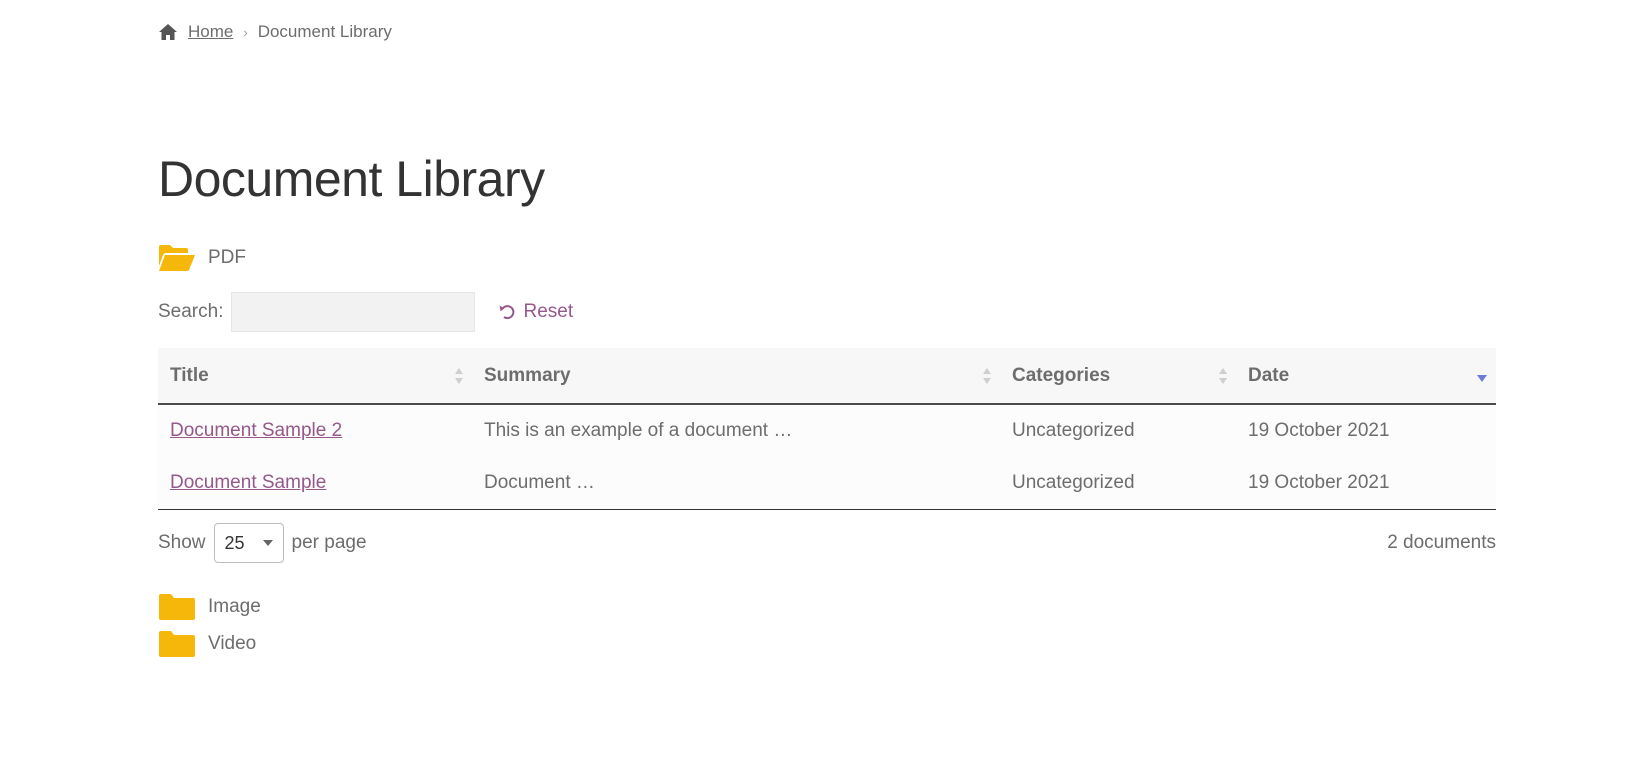 The width and height of the screenshot is (1640, 778). I want to click on per-page-controls: Show 25 per page, so click(262, 543).